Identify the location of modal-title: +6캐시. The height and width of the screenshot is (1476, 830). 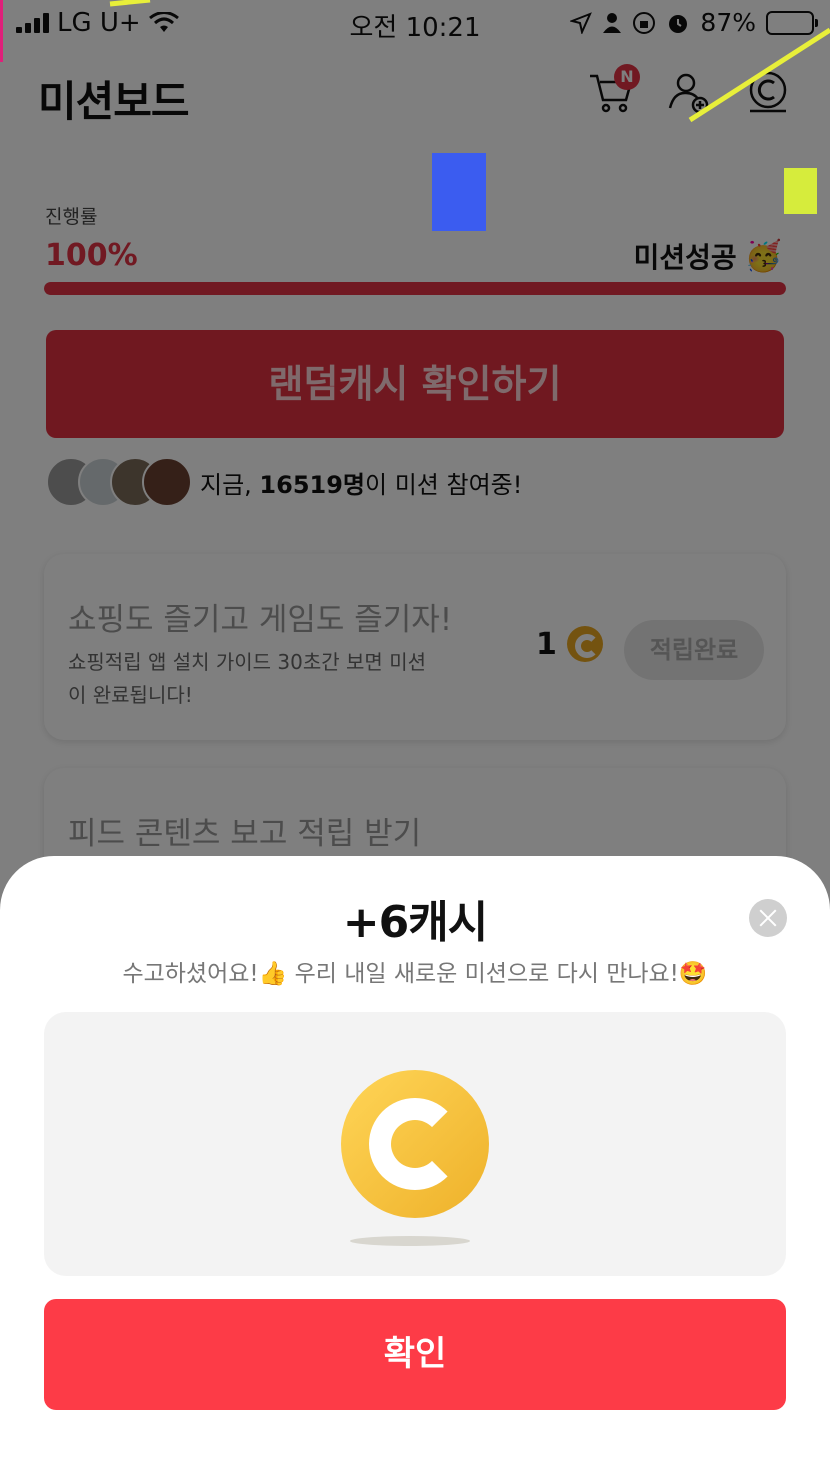
(415, 922).